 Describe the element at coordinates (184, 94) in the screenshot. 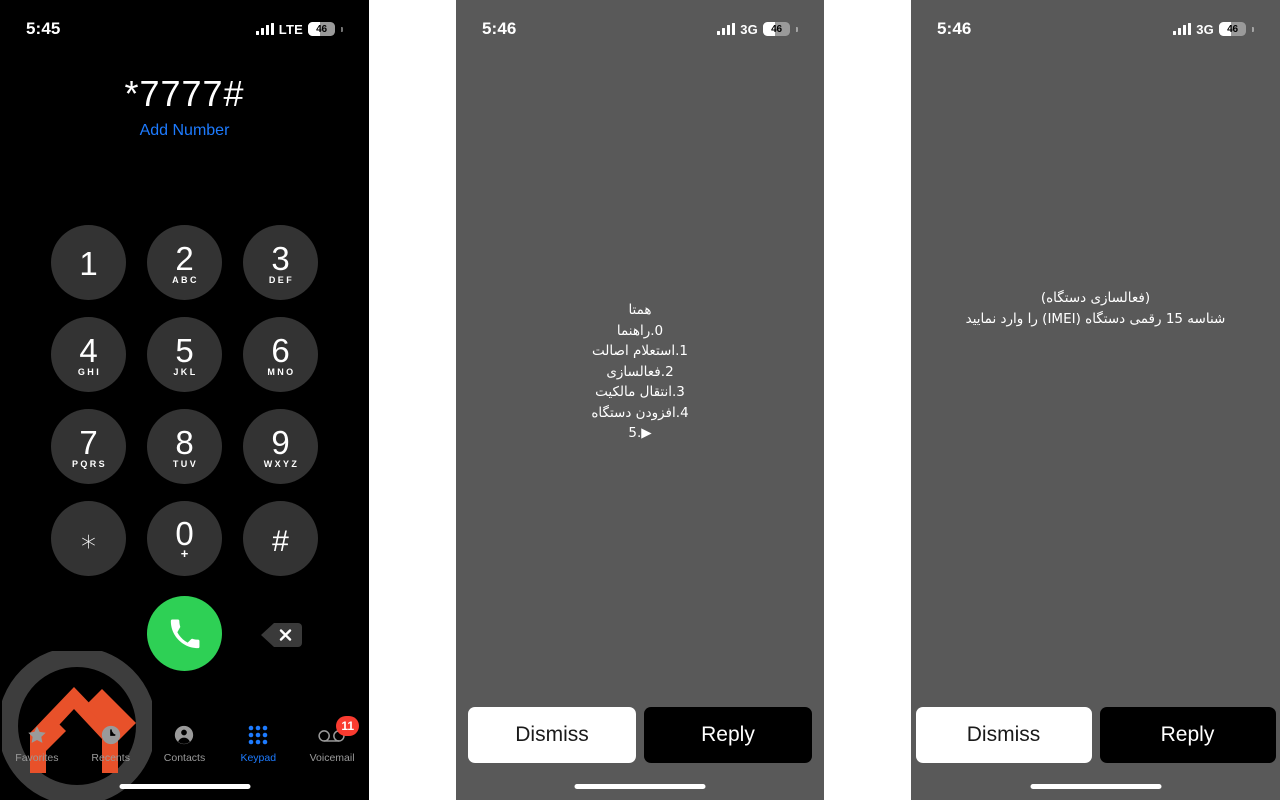

I see `dialed-number: *7777#` at that location.